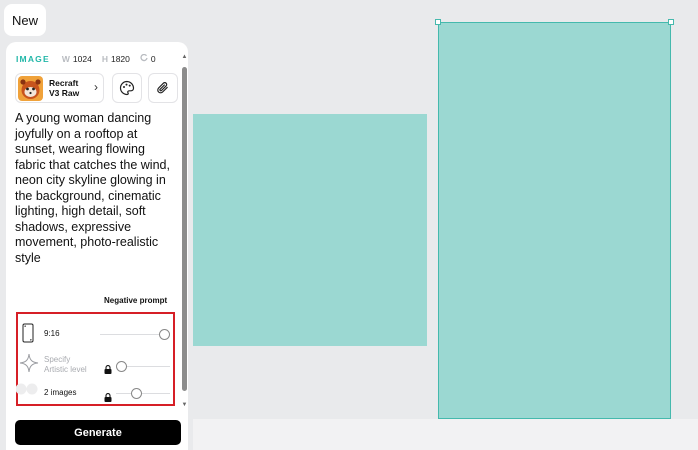  What do you see at coordinates (29, 365) in the screenshot?
I see `sparkle-icon` at bounding box center [29, 365].